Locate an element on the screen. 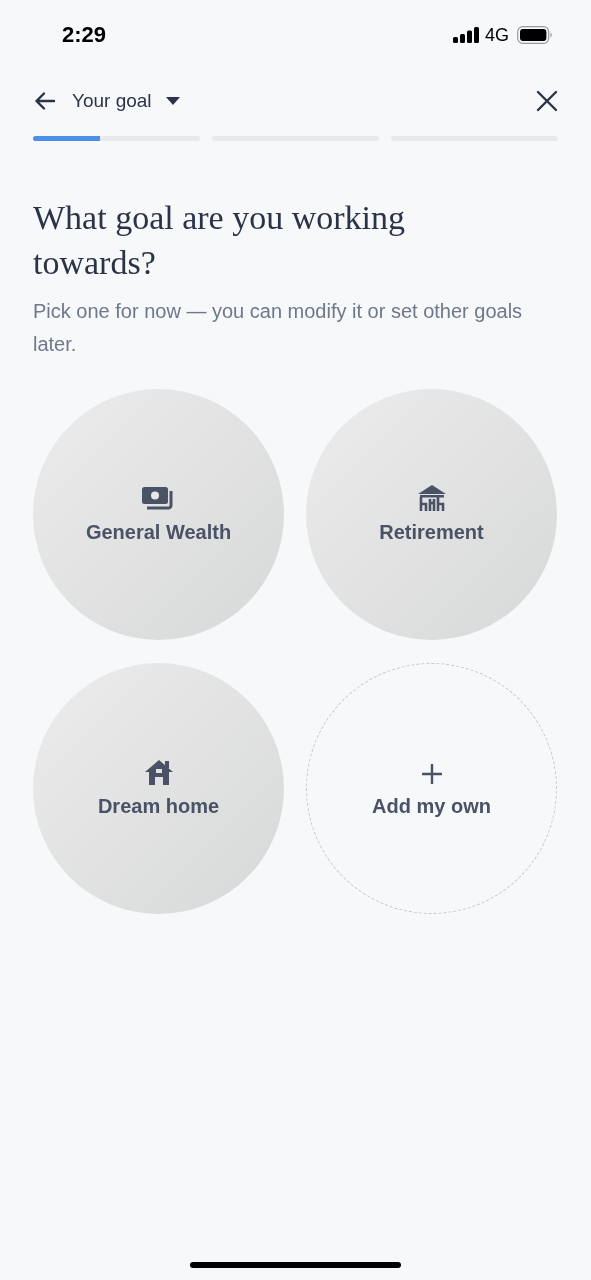 The image size is (591, 1280). signal-icon is located at coordinates (466, 35).